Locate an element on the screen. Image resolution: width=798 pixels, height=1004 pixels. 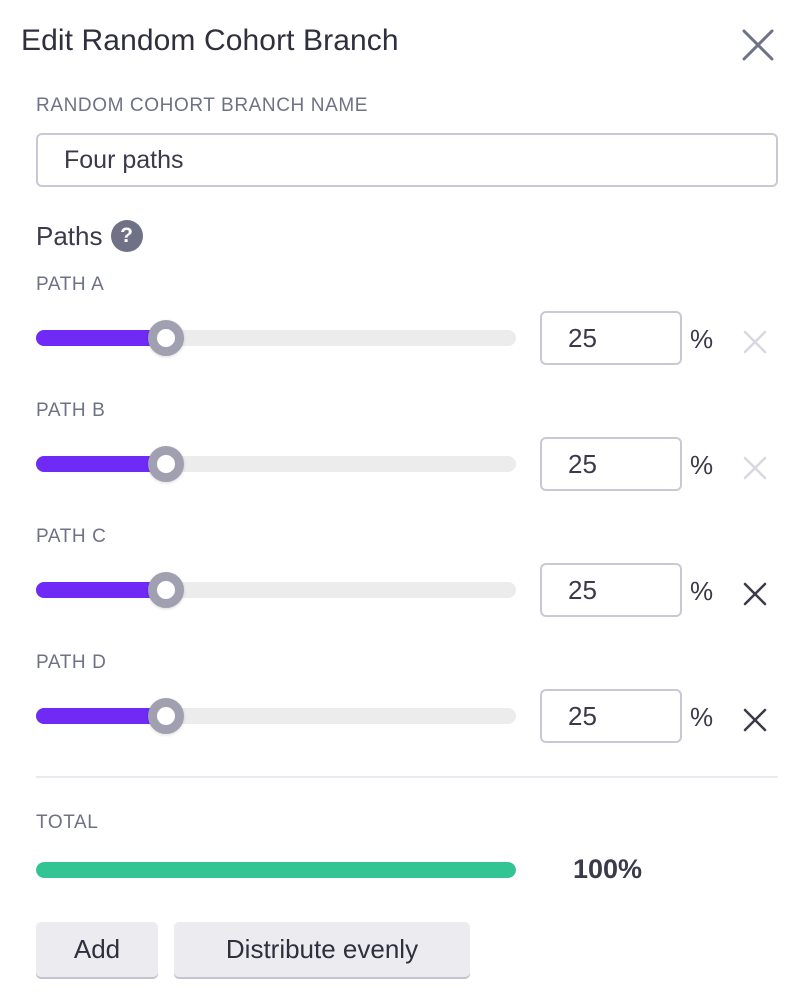
paths-heading: Paths ? is located at coordinates (89, 236).